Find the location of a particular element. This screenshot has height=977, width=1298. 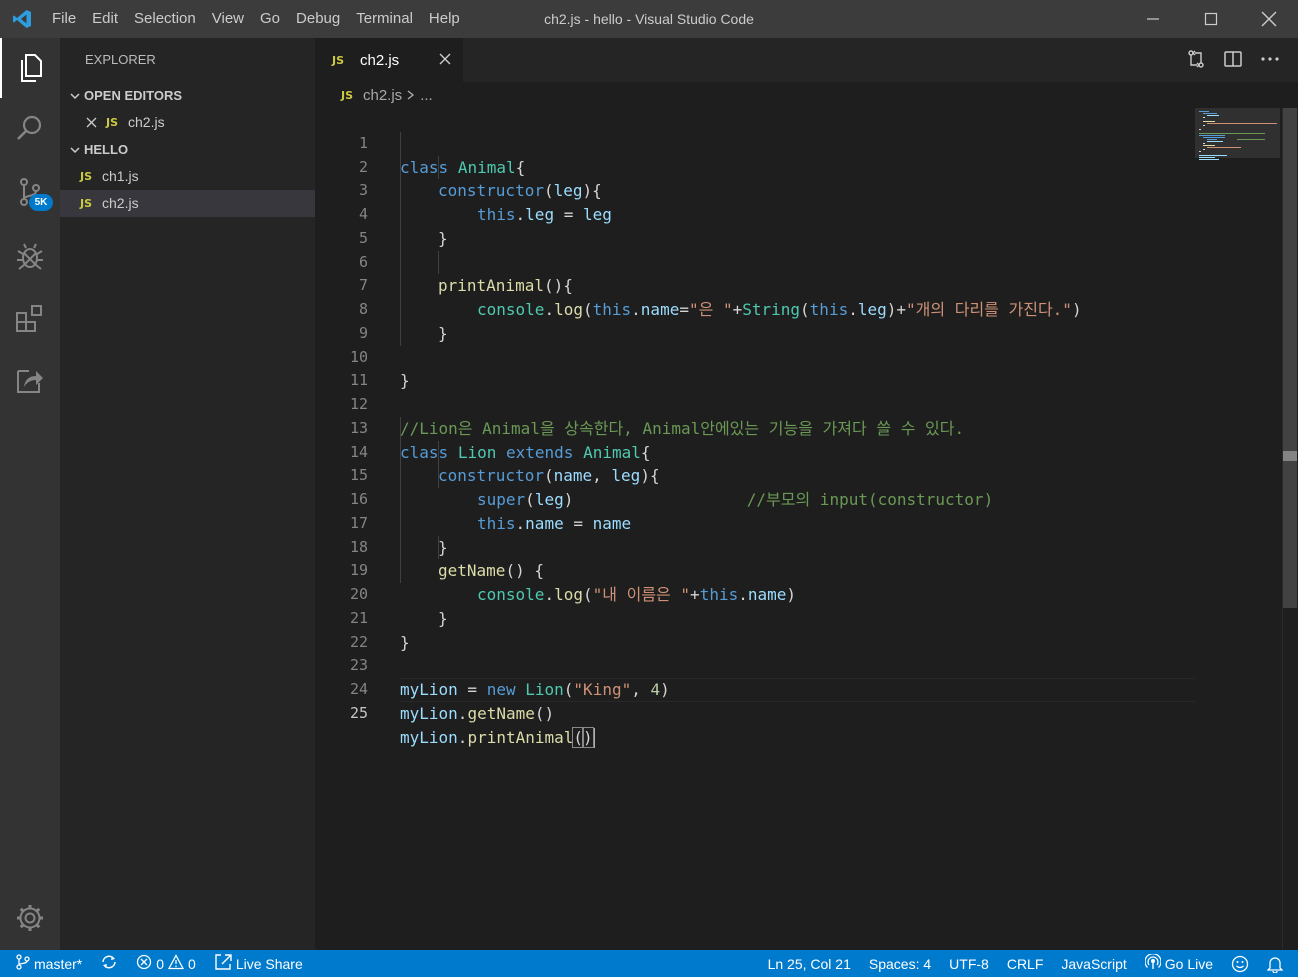

token: String is located at coordinates (771, 309).